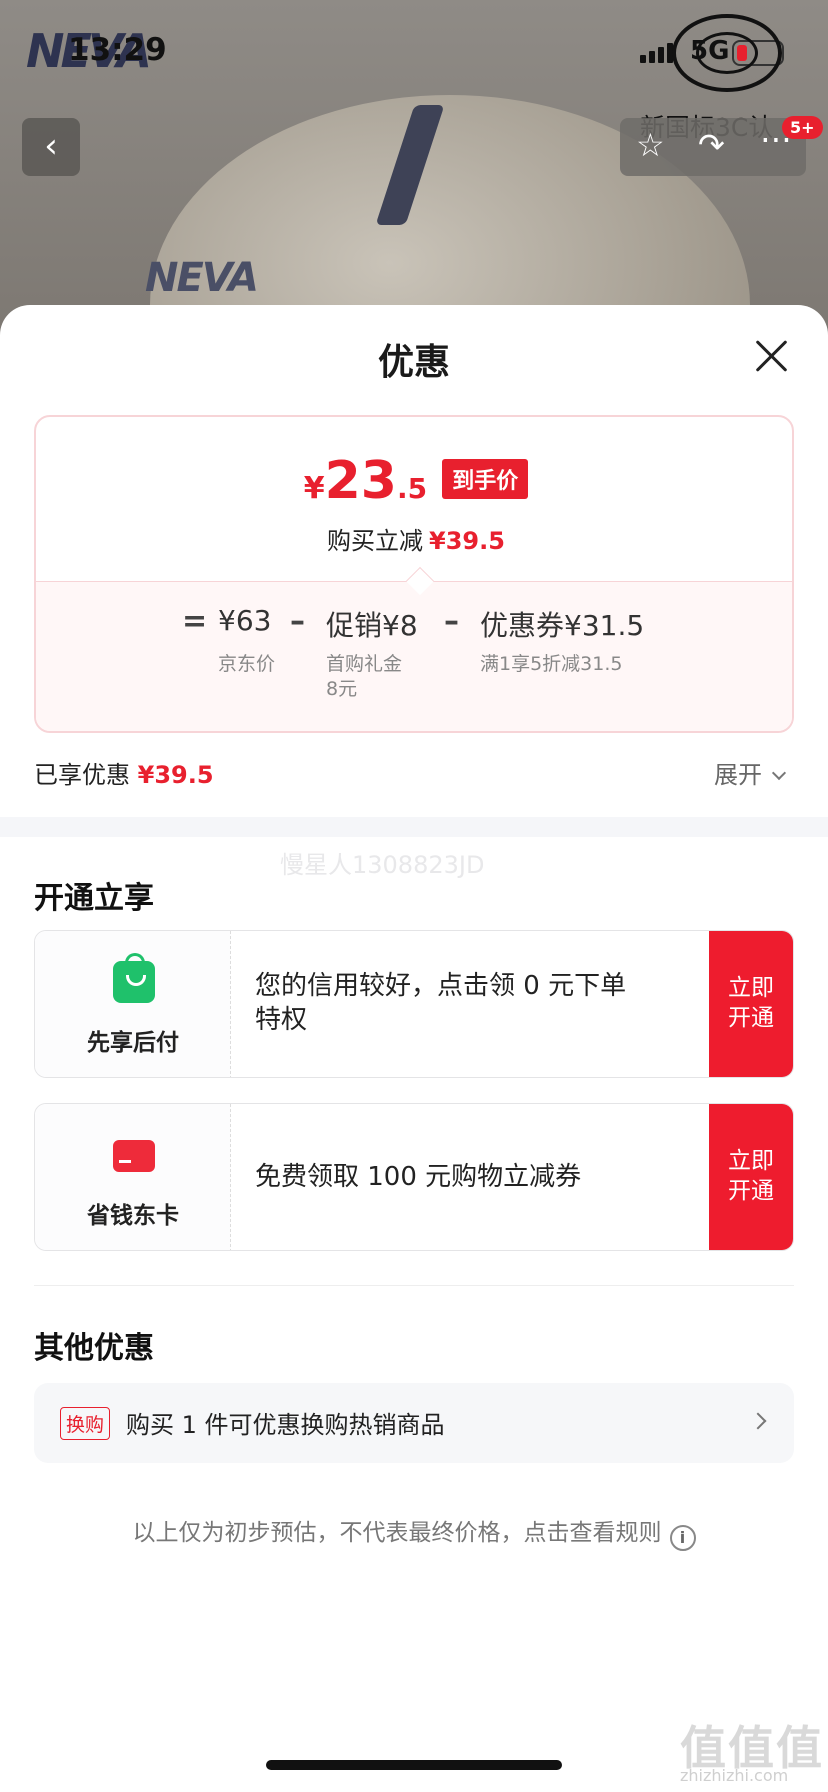  I want to click on offer-card-jd-card: 省钱东卡 免费领取 100 元购物立减券 立即 开通, so click(414, 1177).